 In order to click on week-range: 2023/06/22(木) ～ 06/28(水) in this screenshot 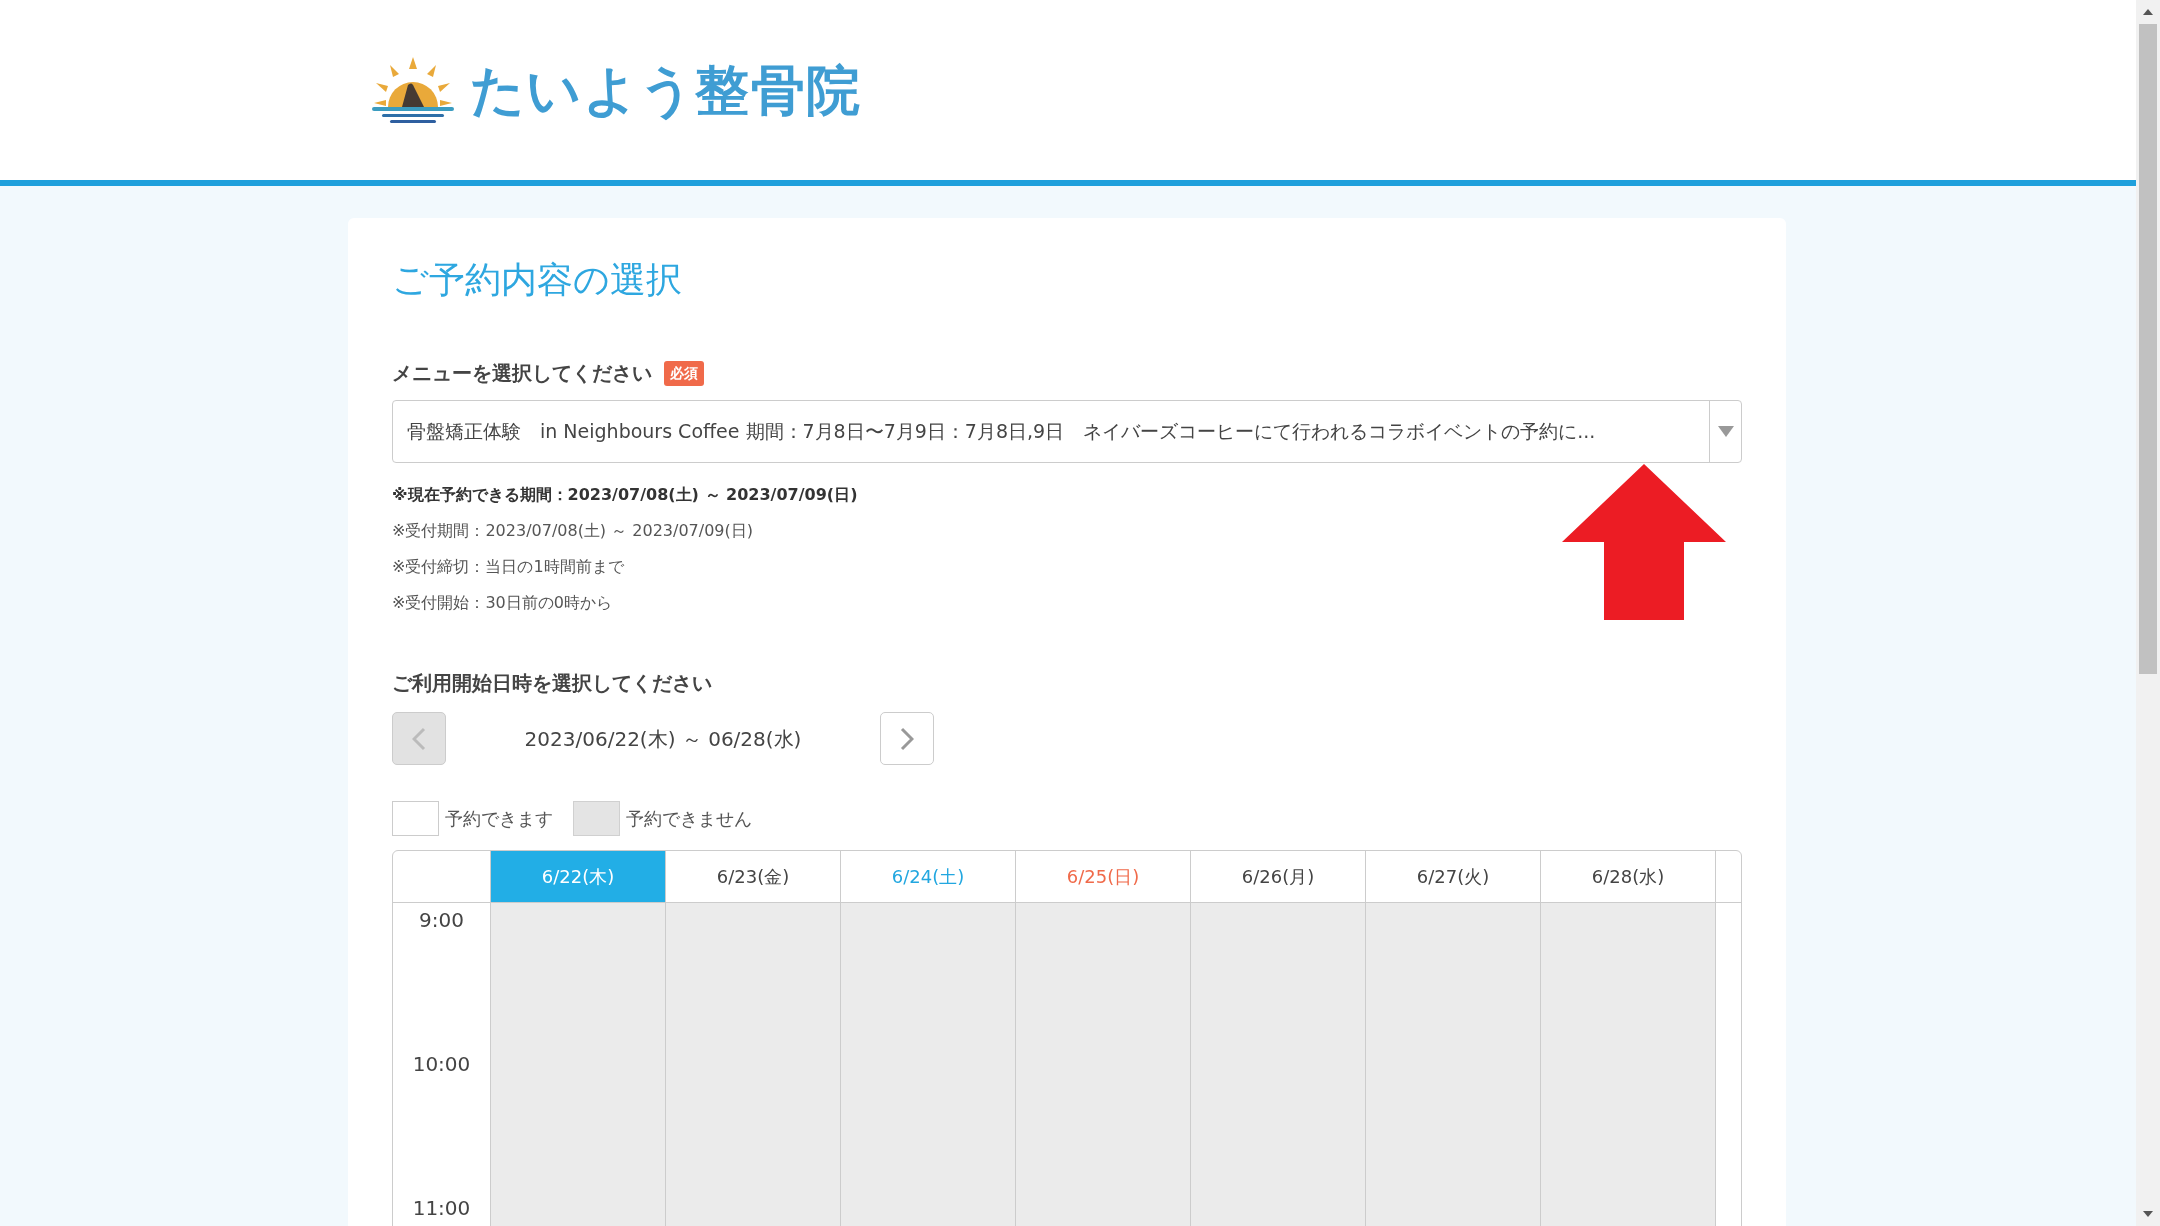, I will do `click(663, 739)`.